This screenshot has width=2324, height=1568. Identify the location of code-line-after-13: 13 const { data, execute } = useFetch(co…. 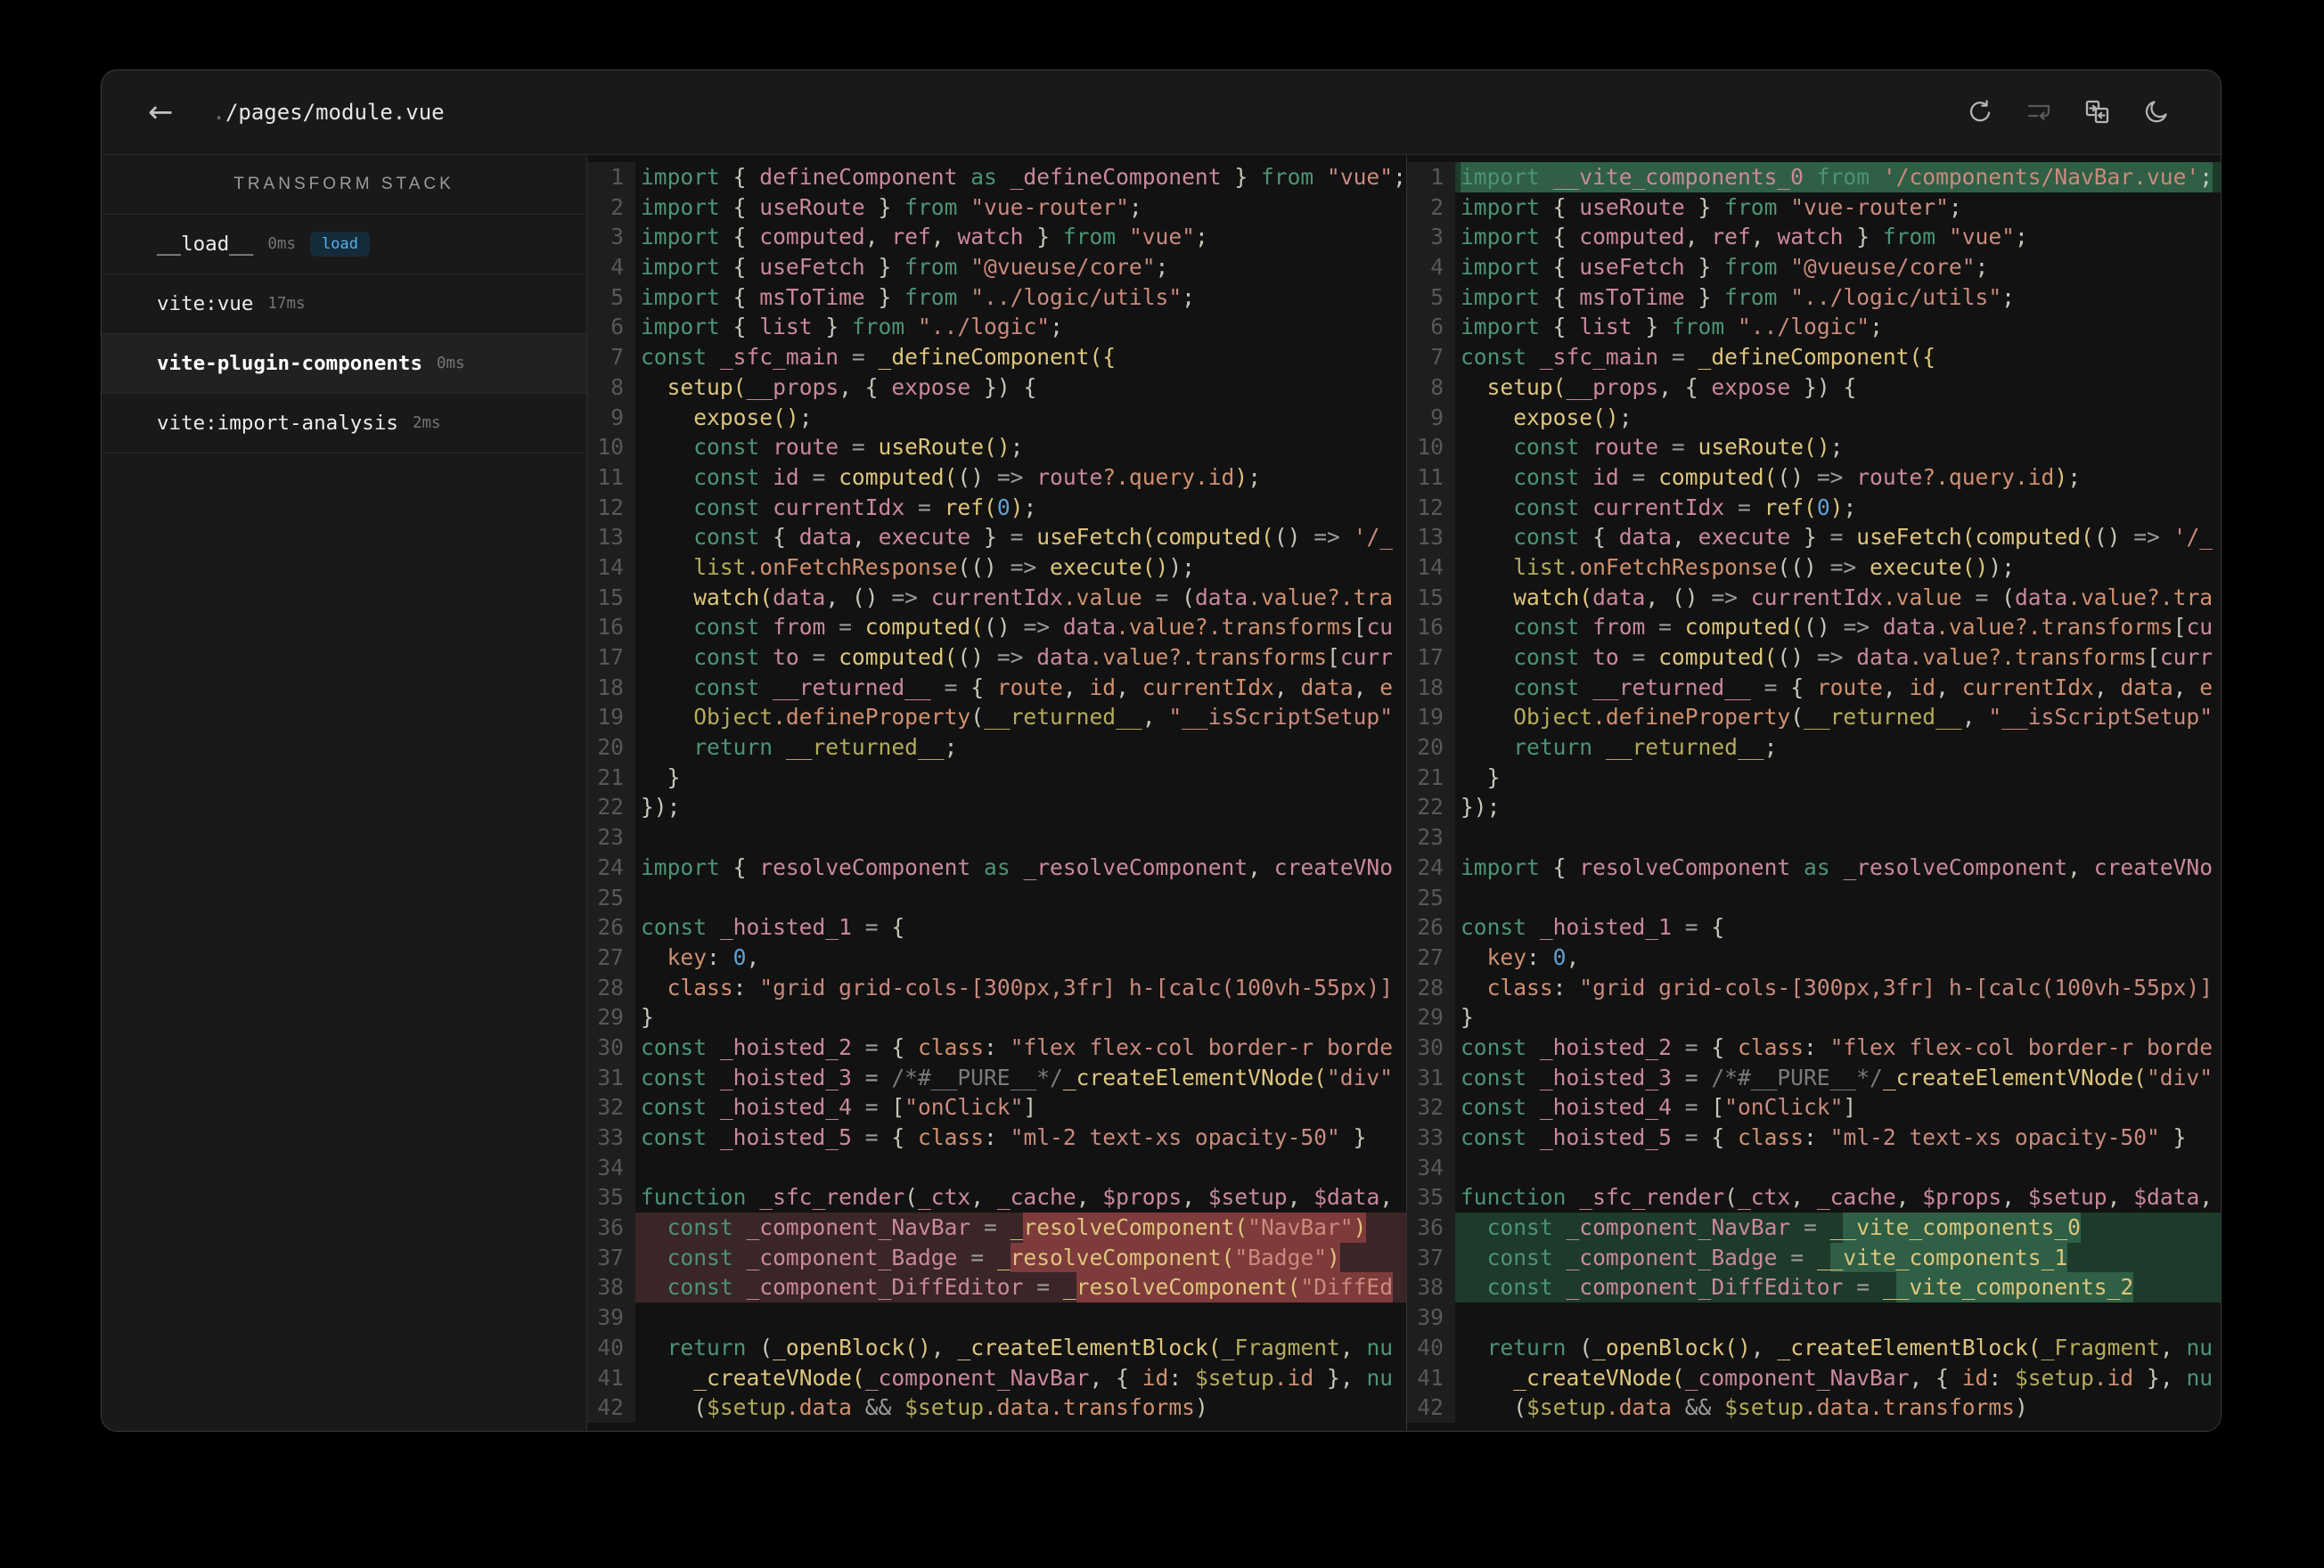
(1814, 537).